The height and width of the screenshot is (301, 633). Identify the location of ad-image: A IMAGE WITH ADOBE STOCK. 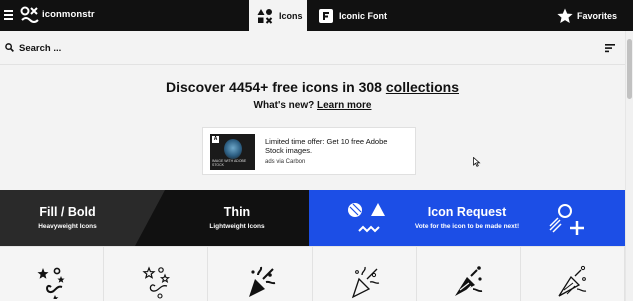
(232, 152).